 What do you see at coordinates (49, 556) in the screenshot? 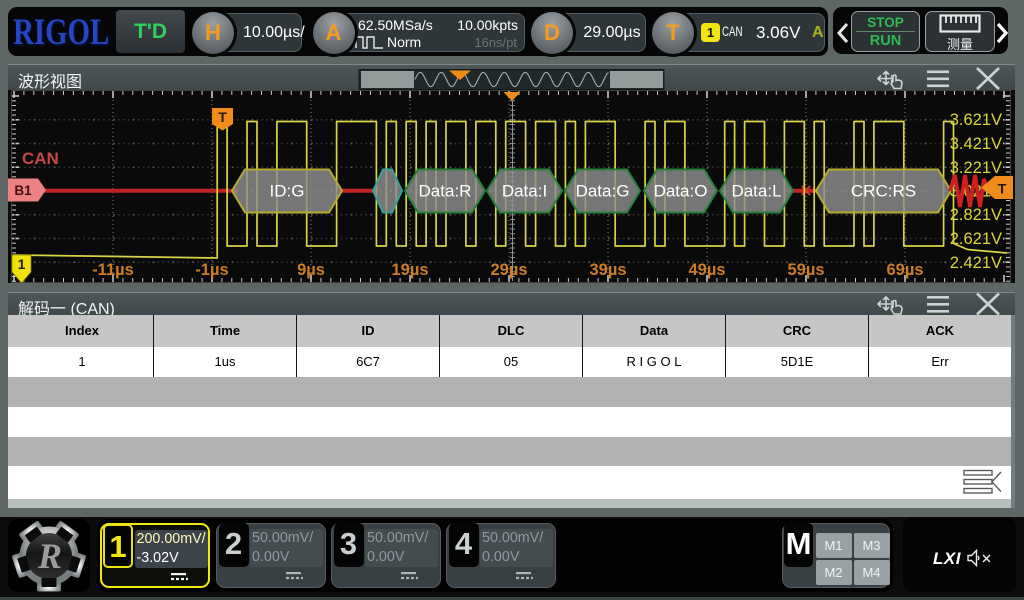
I see `svg-text: R` at bounding box center [49, 556].